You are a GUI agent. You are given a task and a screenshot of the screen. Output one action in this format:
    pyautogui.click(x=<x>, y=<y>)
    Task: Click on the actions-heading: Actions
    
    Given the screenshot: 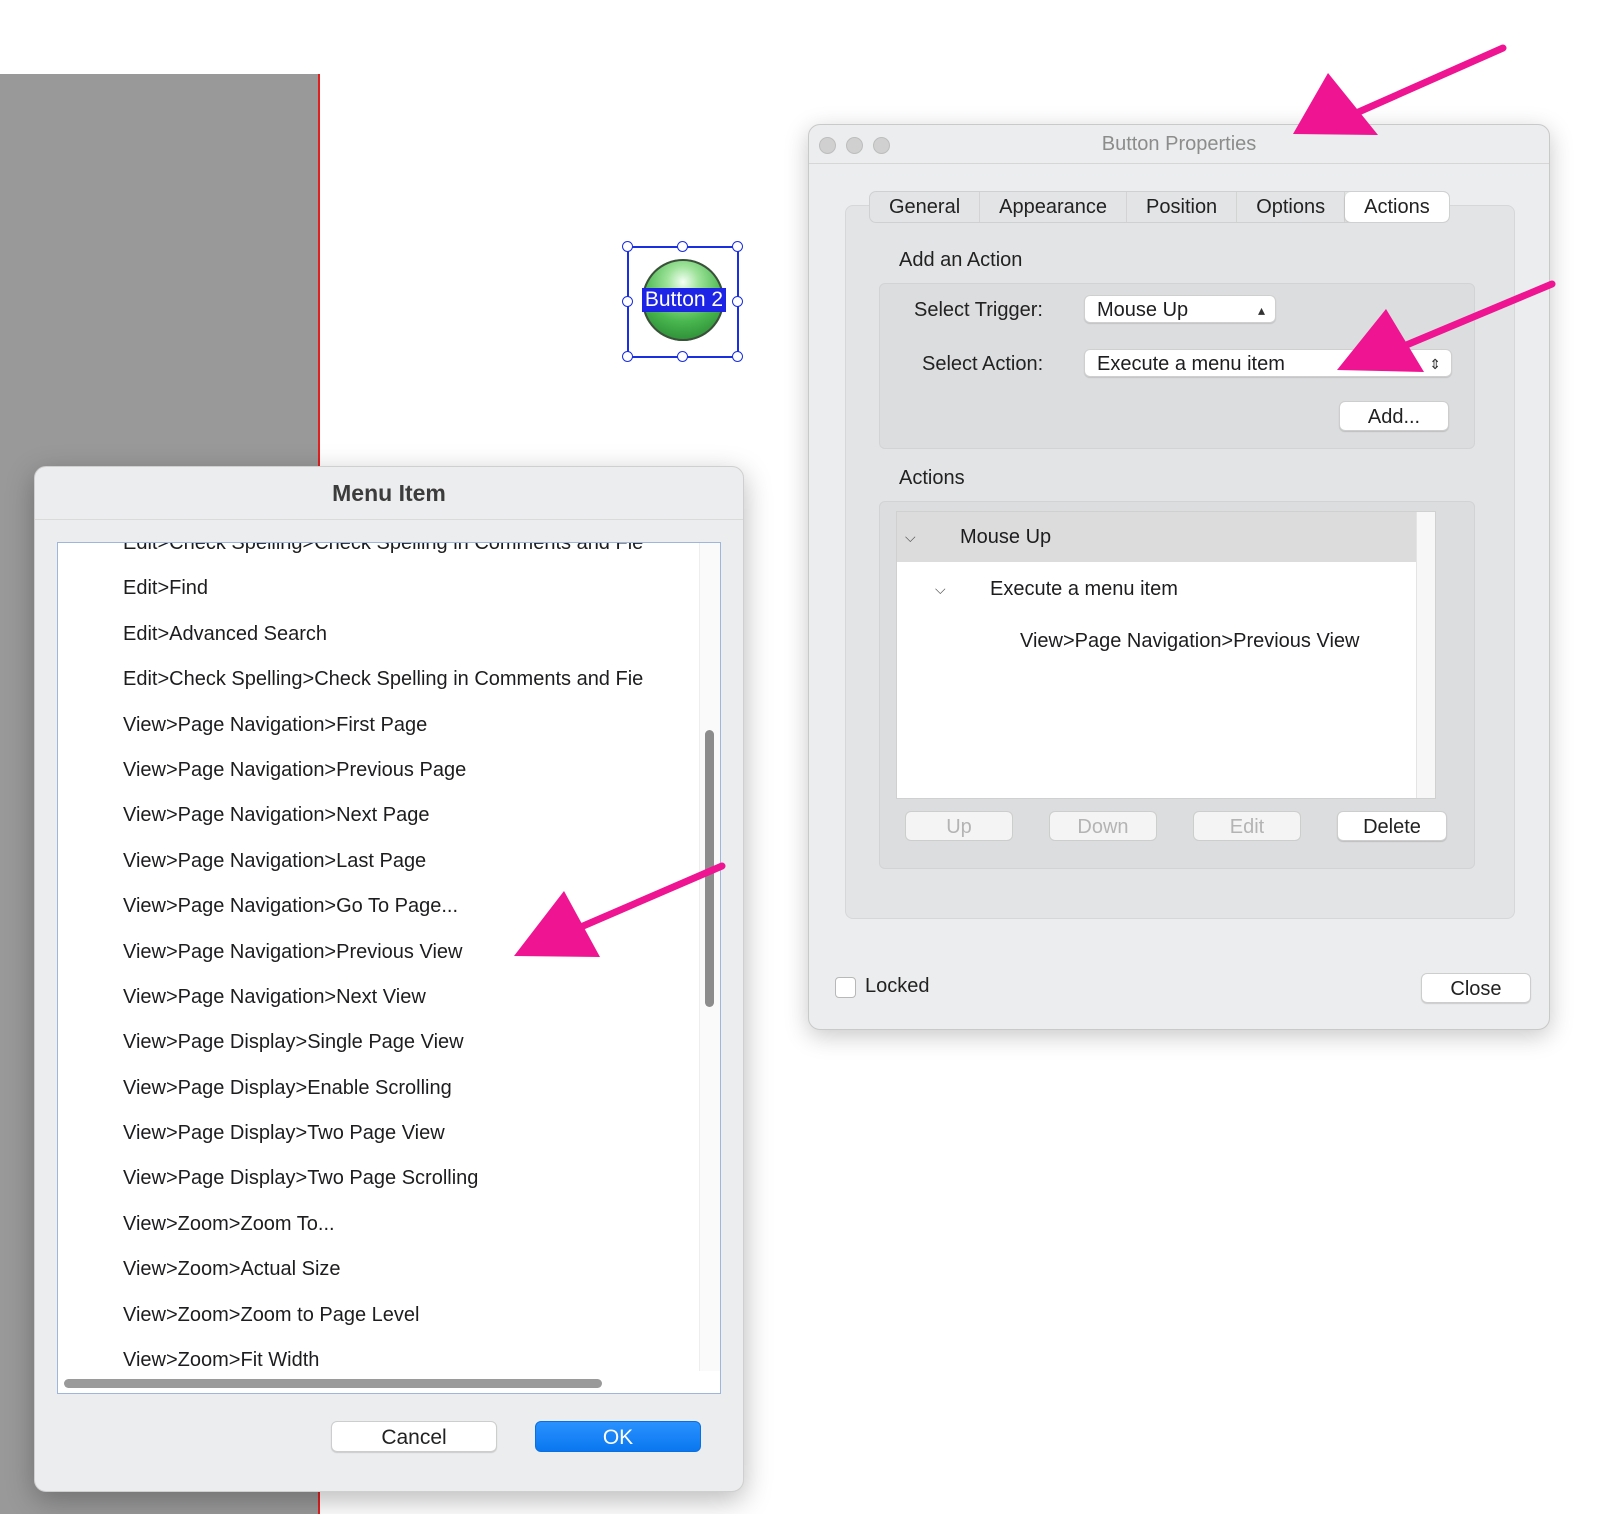 What is the action you would take?
    pyautogui.click(x=932, y=478)
    